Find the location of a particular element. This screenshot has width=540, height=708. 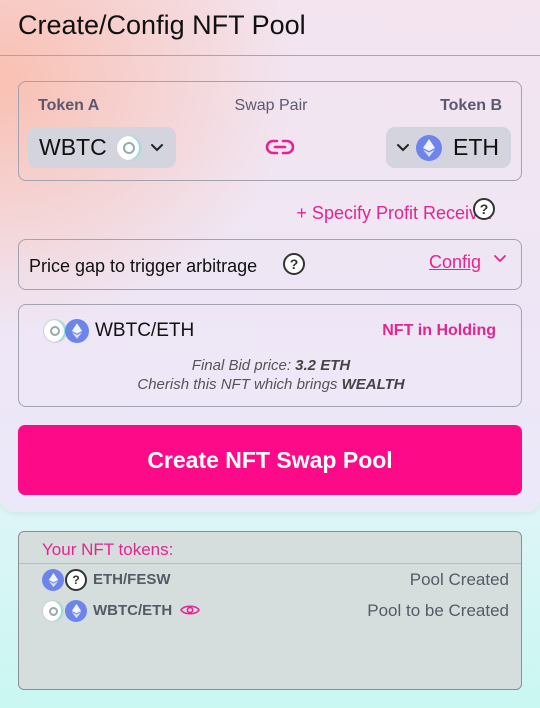

tagline: Cherish this NFT which brings WEALTH is located at coordinates (271, 384).